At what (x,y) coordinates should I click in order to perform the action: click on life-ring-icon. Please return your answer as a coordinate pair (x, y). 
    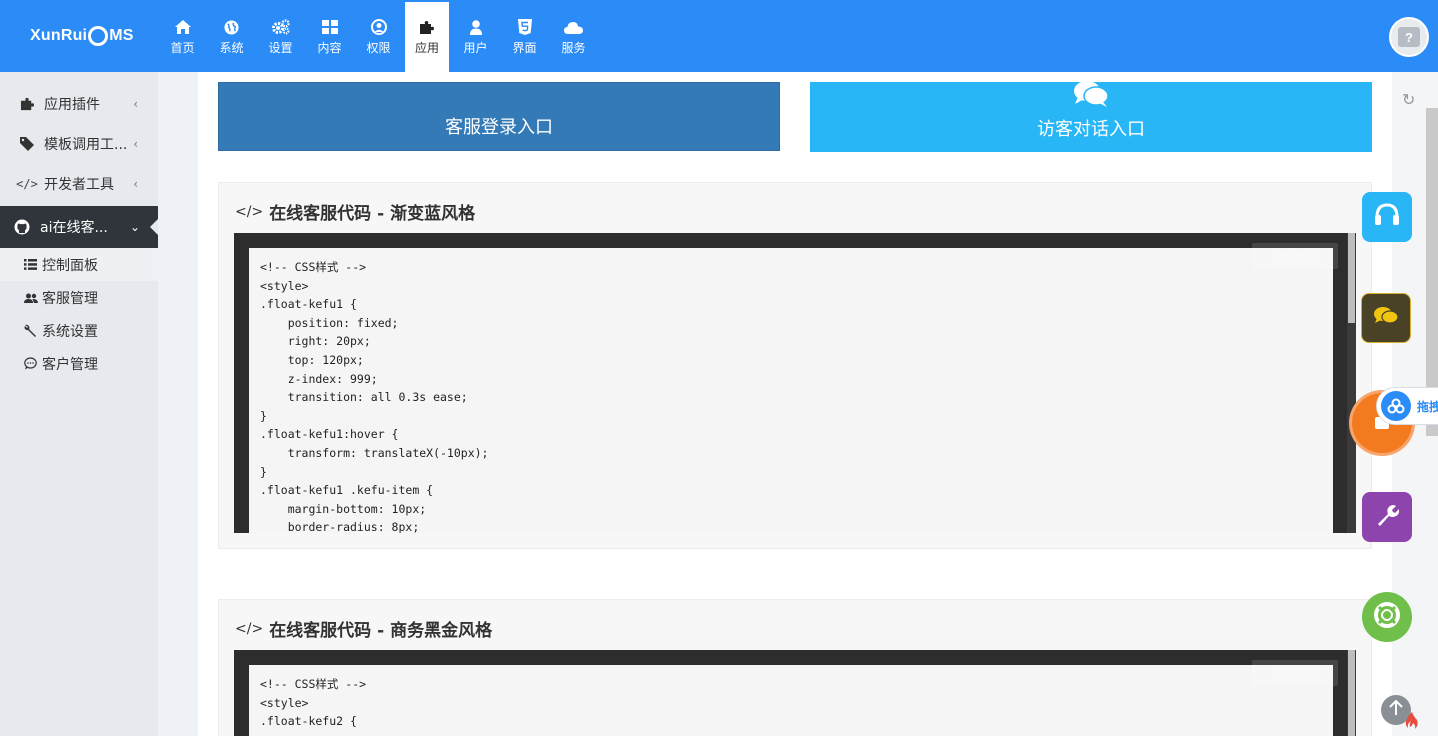
    Looking at the image, I should click on (1387, 617).